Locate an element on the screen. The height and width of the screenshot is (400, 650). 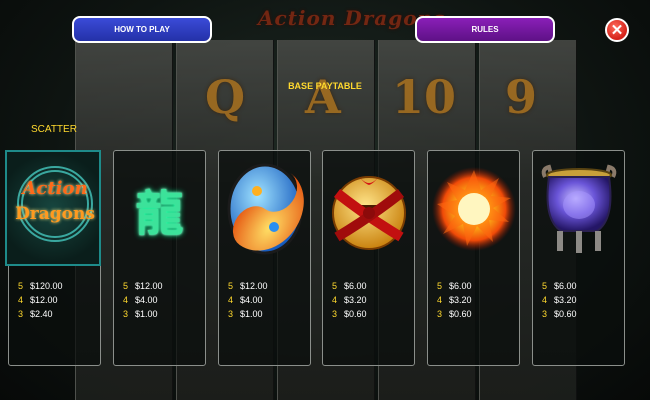
pay-row: 4 $12.00 is located at coordinates (40, 300).